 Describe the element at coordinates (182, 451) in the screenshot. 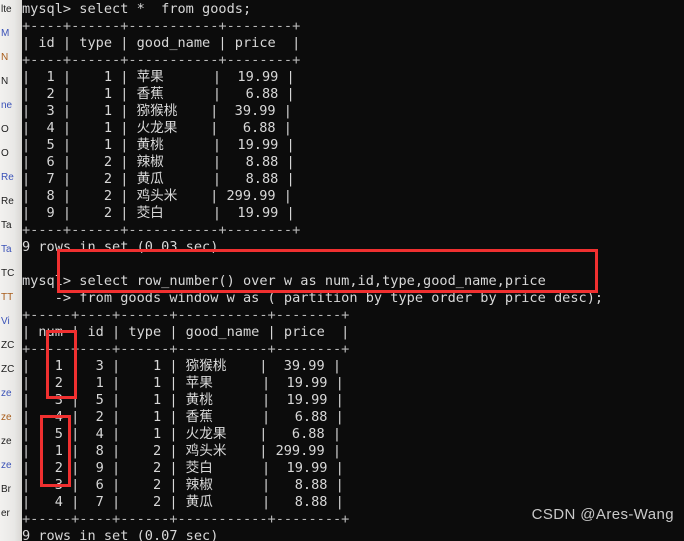

I see `table-row: | 1 | 8 | 2 | 鸡头米 | 299.99 |` at that location.